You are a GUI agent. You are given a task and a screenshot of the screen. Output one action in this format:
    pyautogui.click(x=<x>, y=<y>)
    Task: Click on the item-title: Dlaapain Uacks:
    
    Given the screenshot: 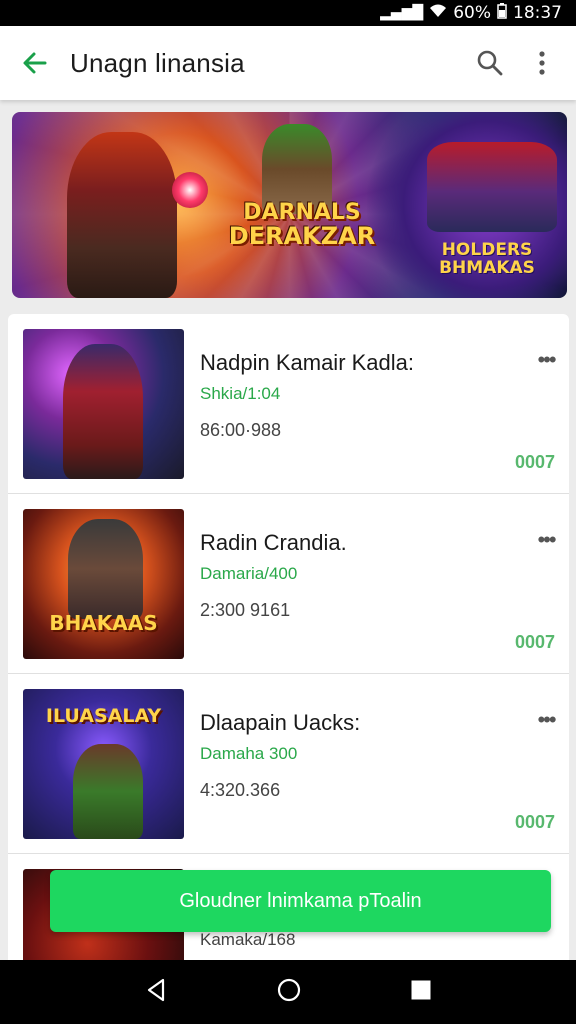 What is the action you would take?
    pyautogui.click(x=280, y=722)
    